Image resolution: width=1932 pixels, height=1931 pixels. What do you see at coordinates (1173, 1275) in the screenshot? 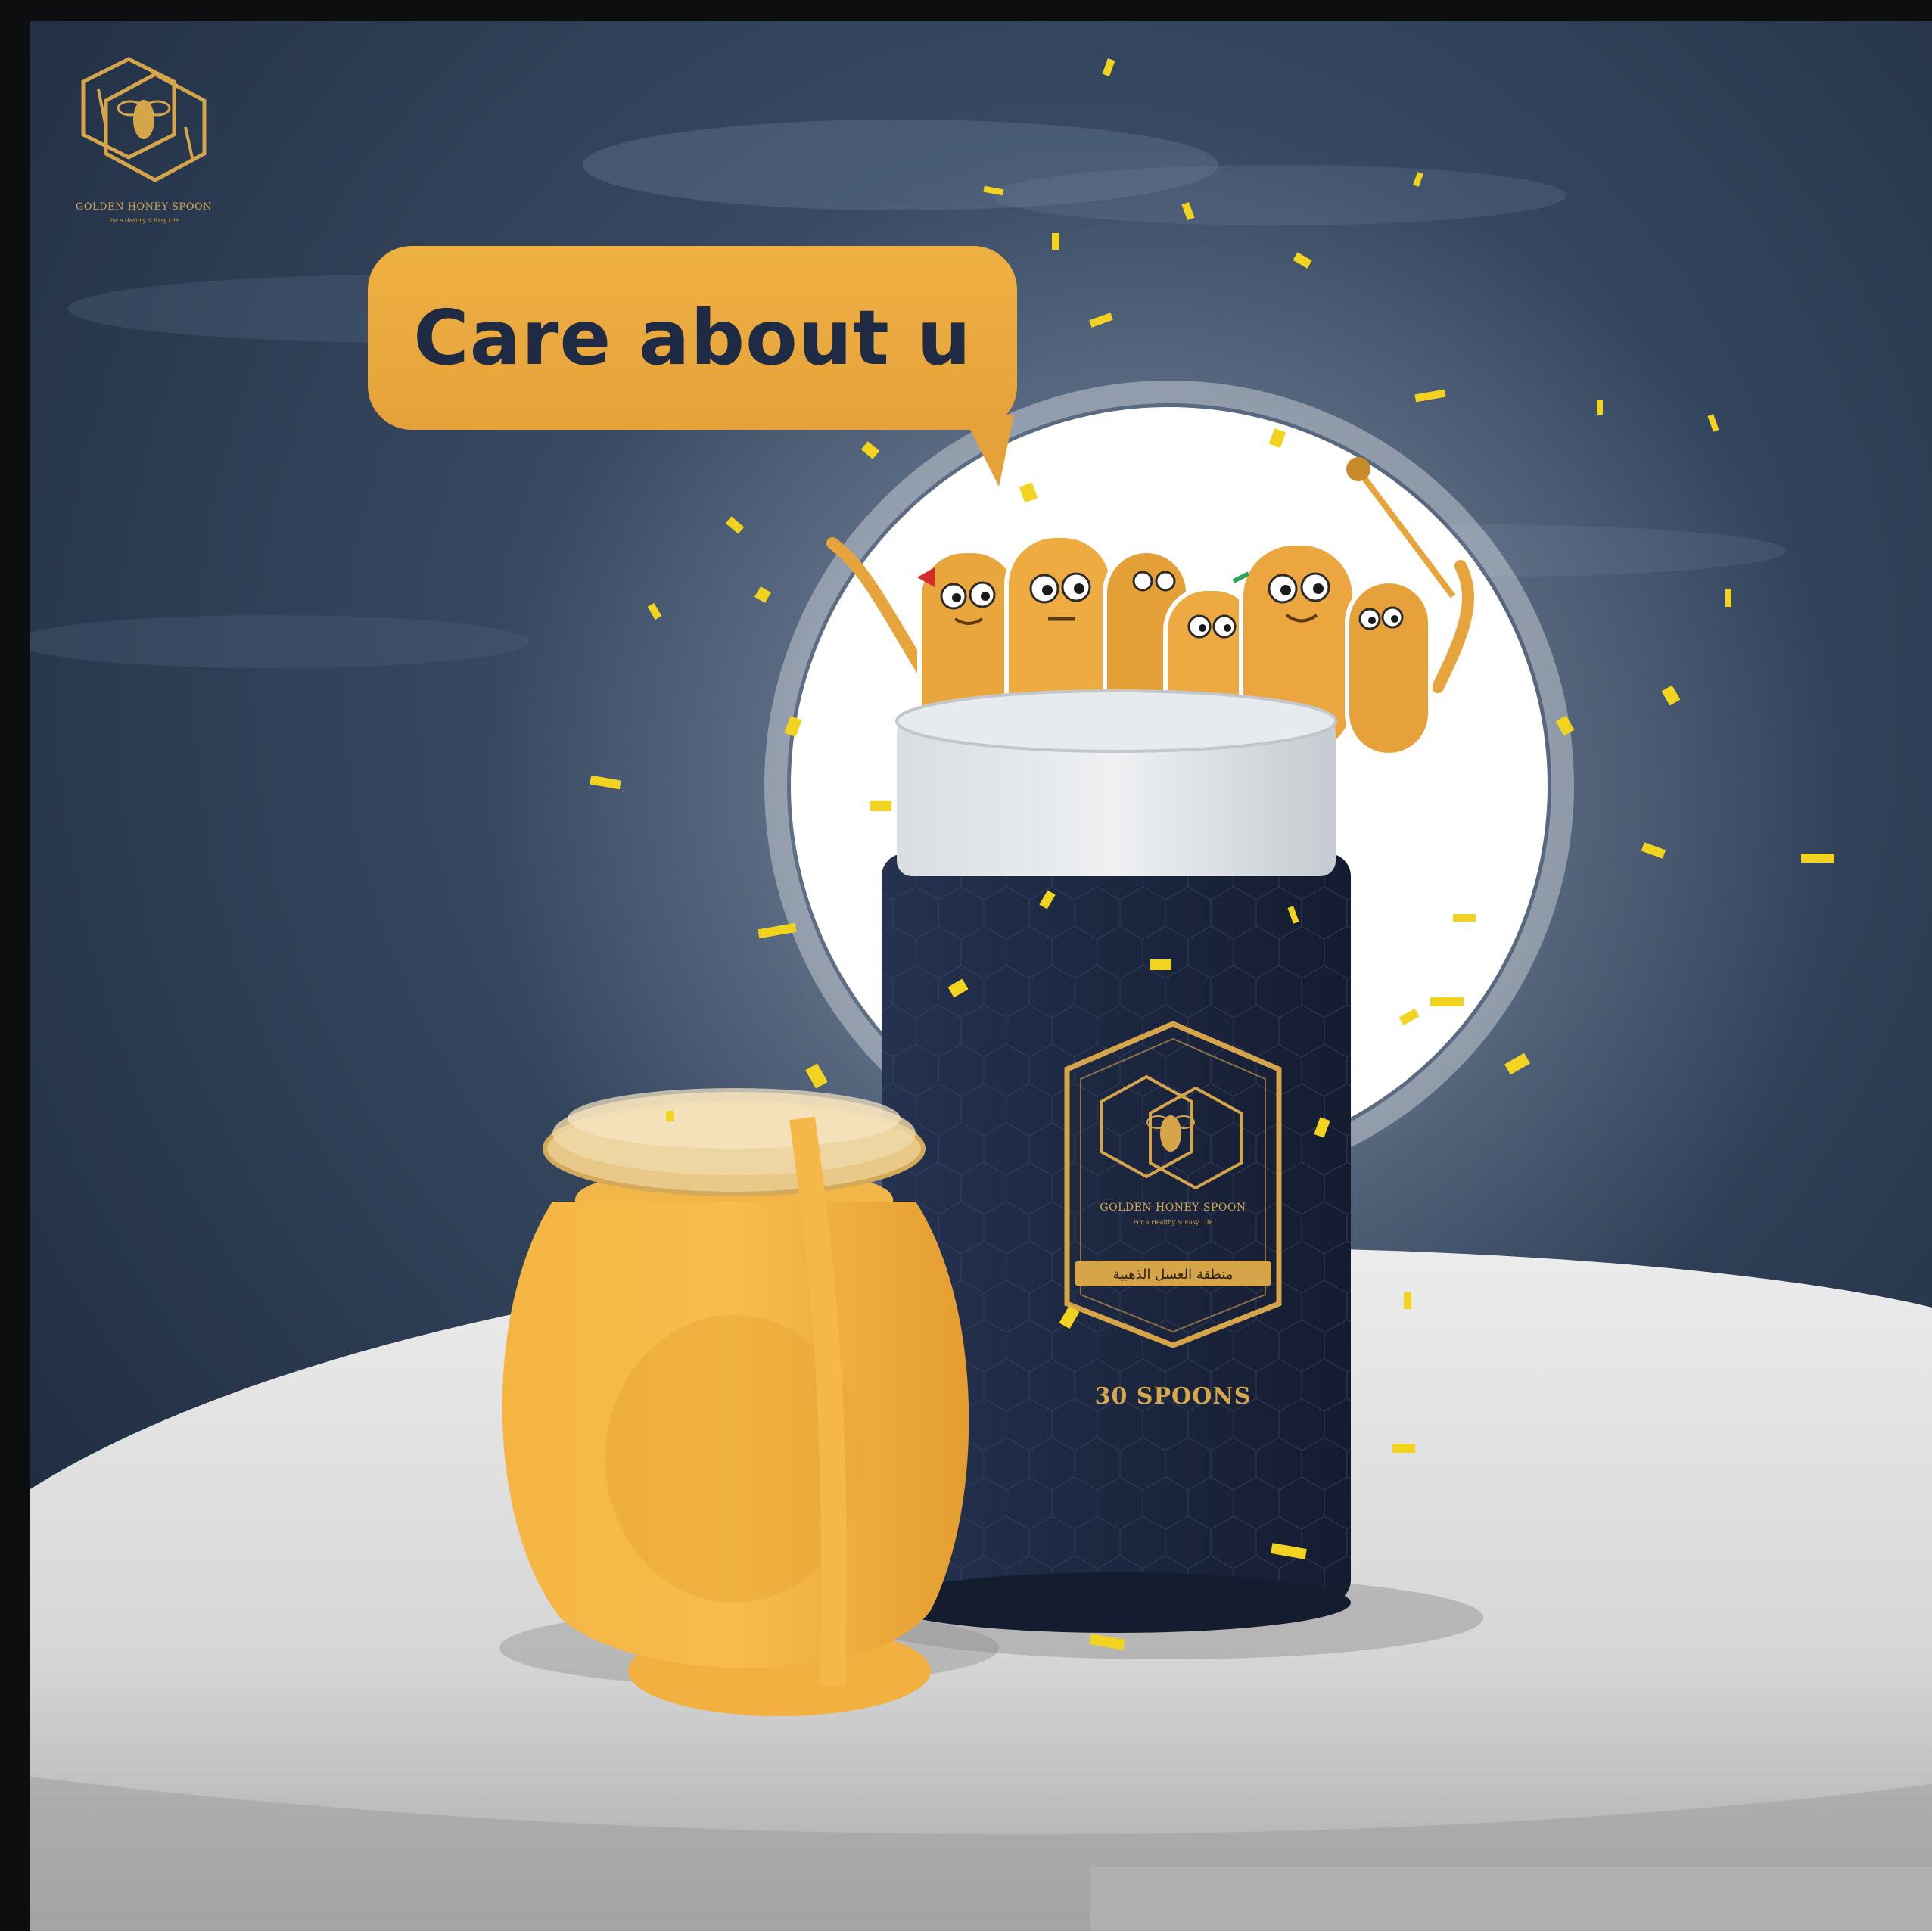
I see `canister-arabic-label: منطقة العسل الذهبية` at bounding box center [1173, 1275].